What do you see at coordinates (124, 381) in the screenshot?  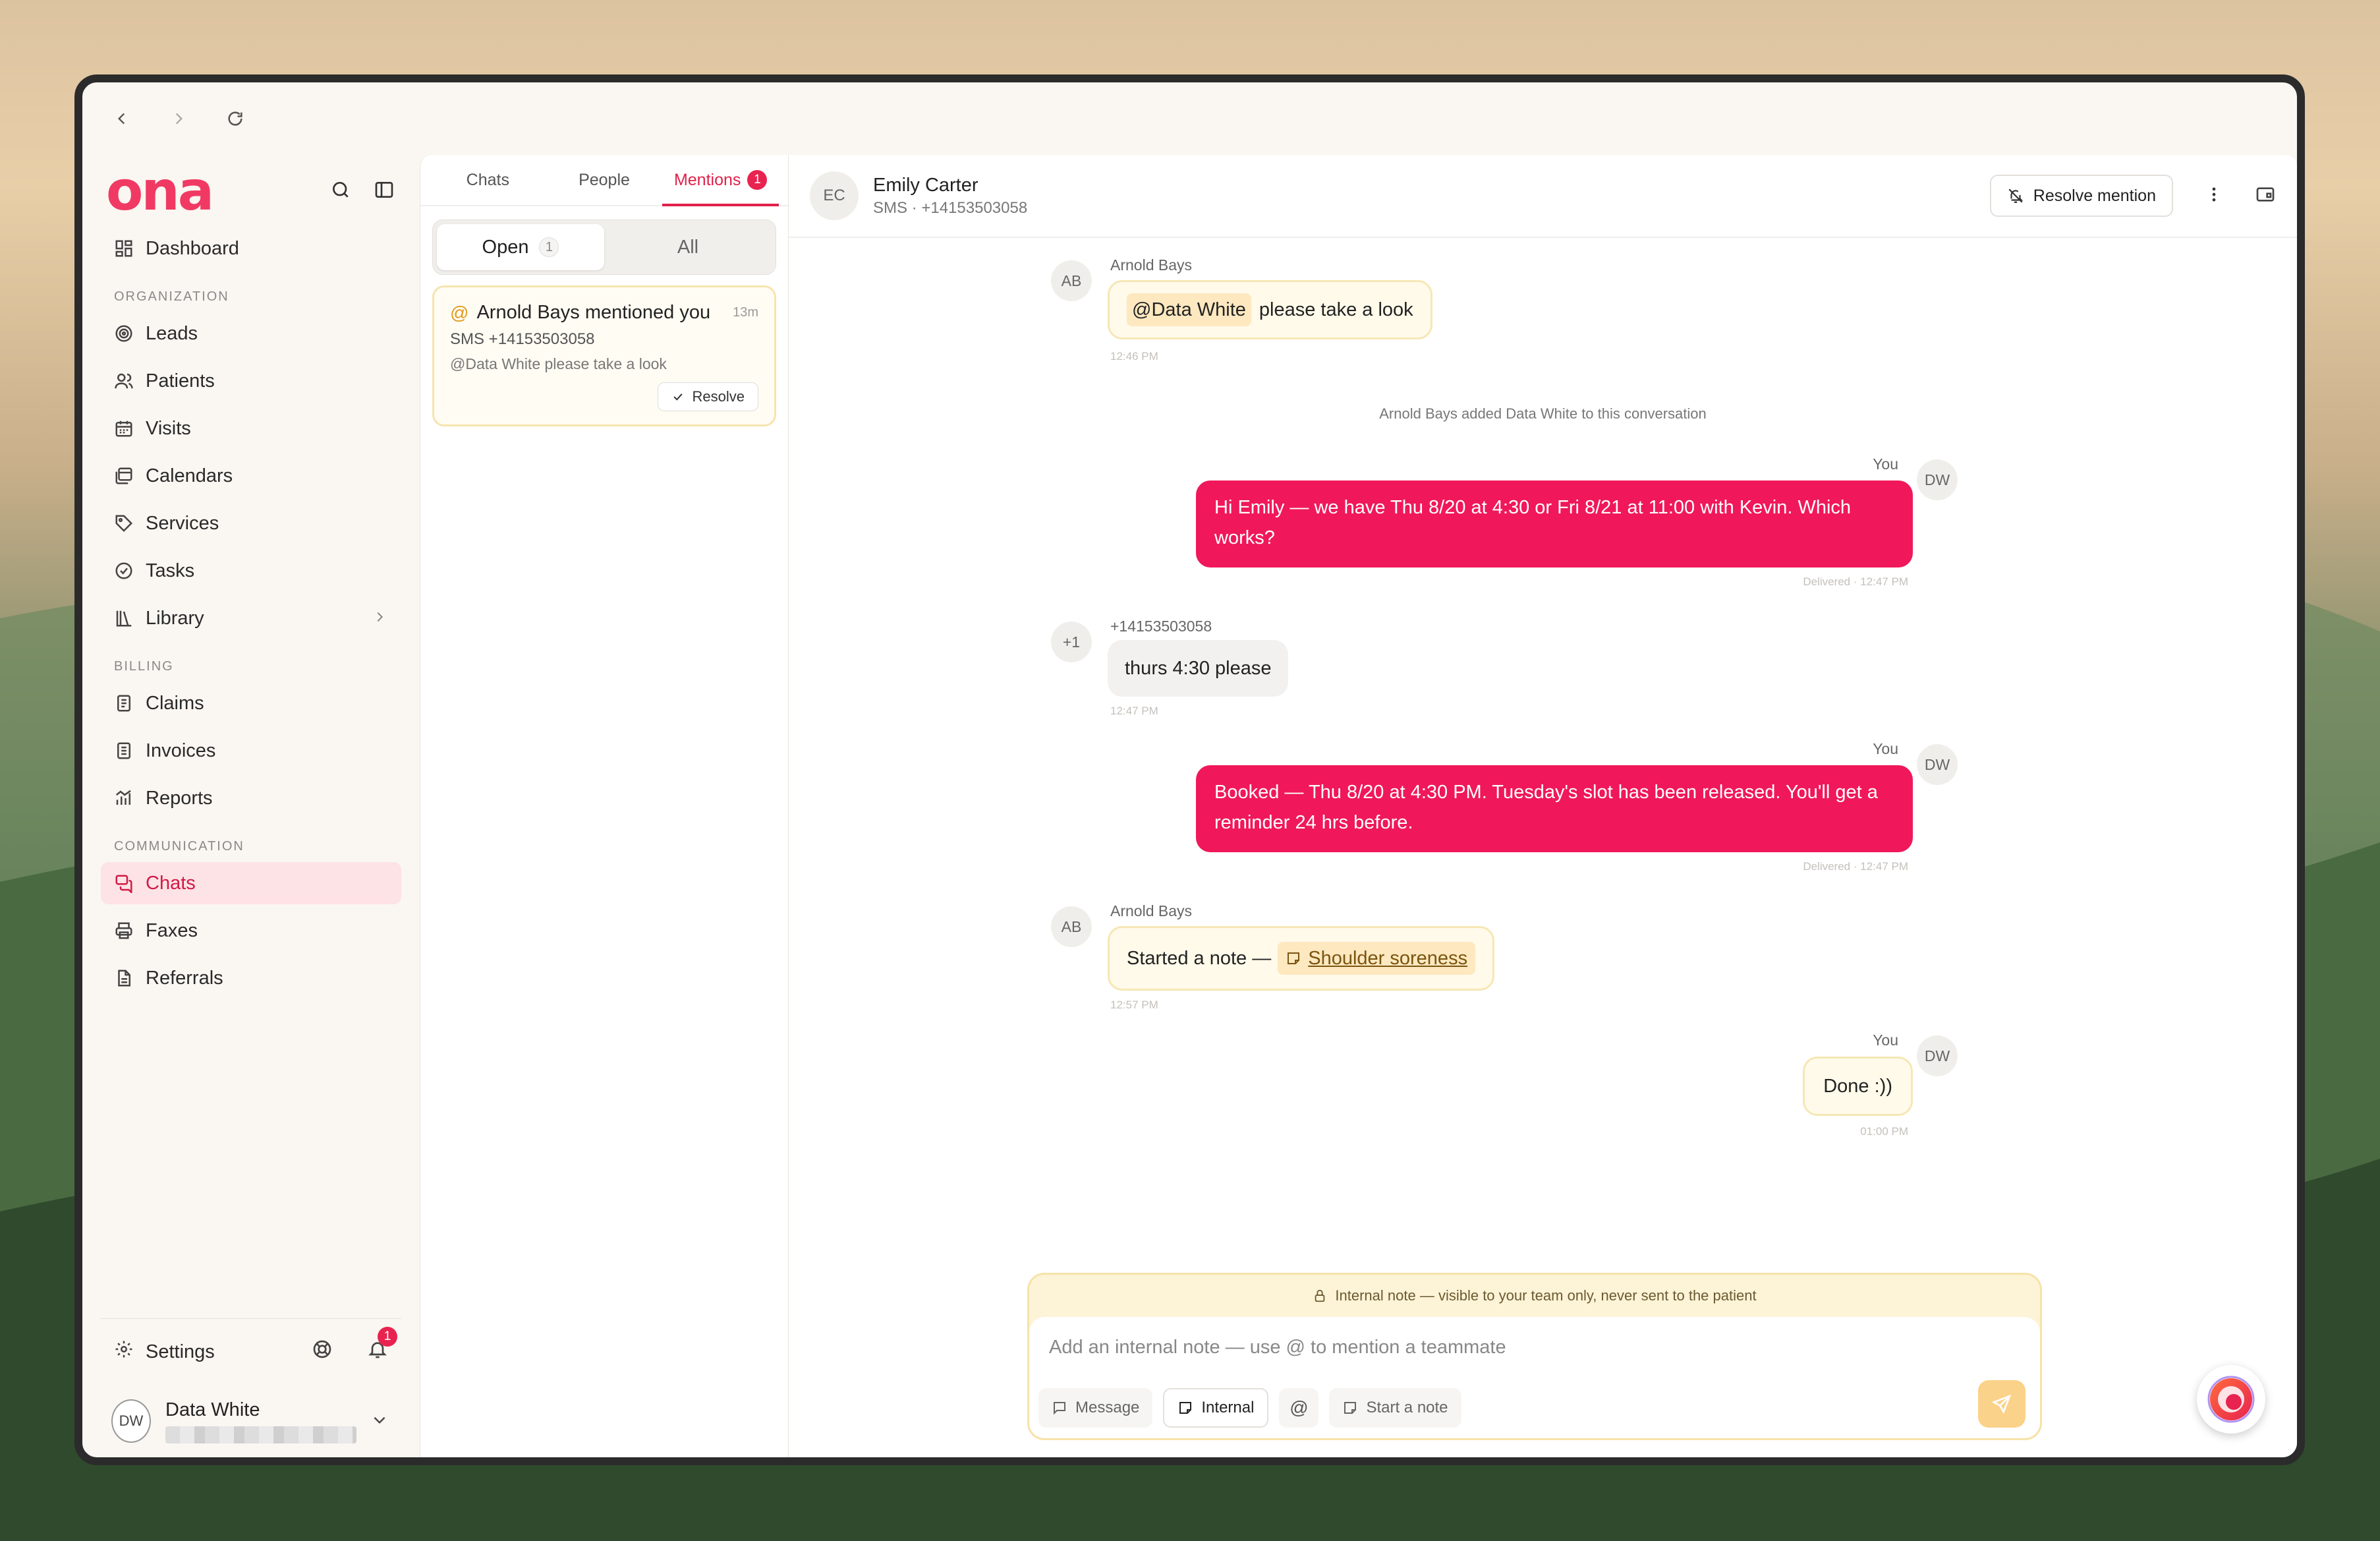 I see `users-icon` at bounding box center [124, 381].